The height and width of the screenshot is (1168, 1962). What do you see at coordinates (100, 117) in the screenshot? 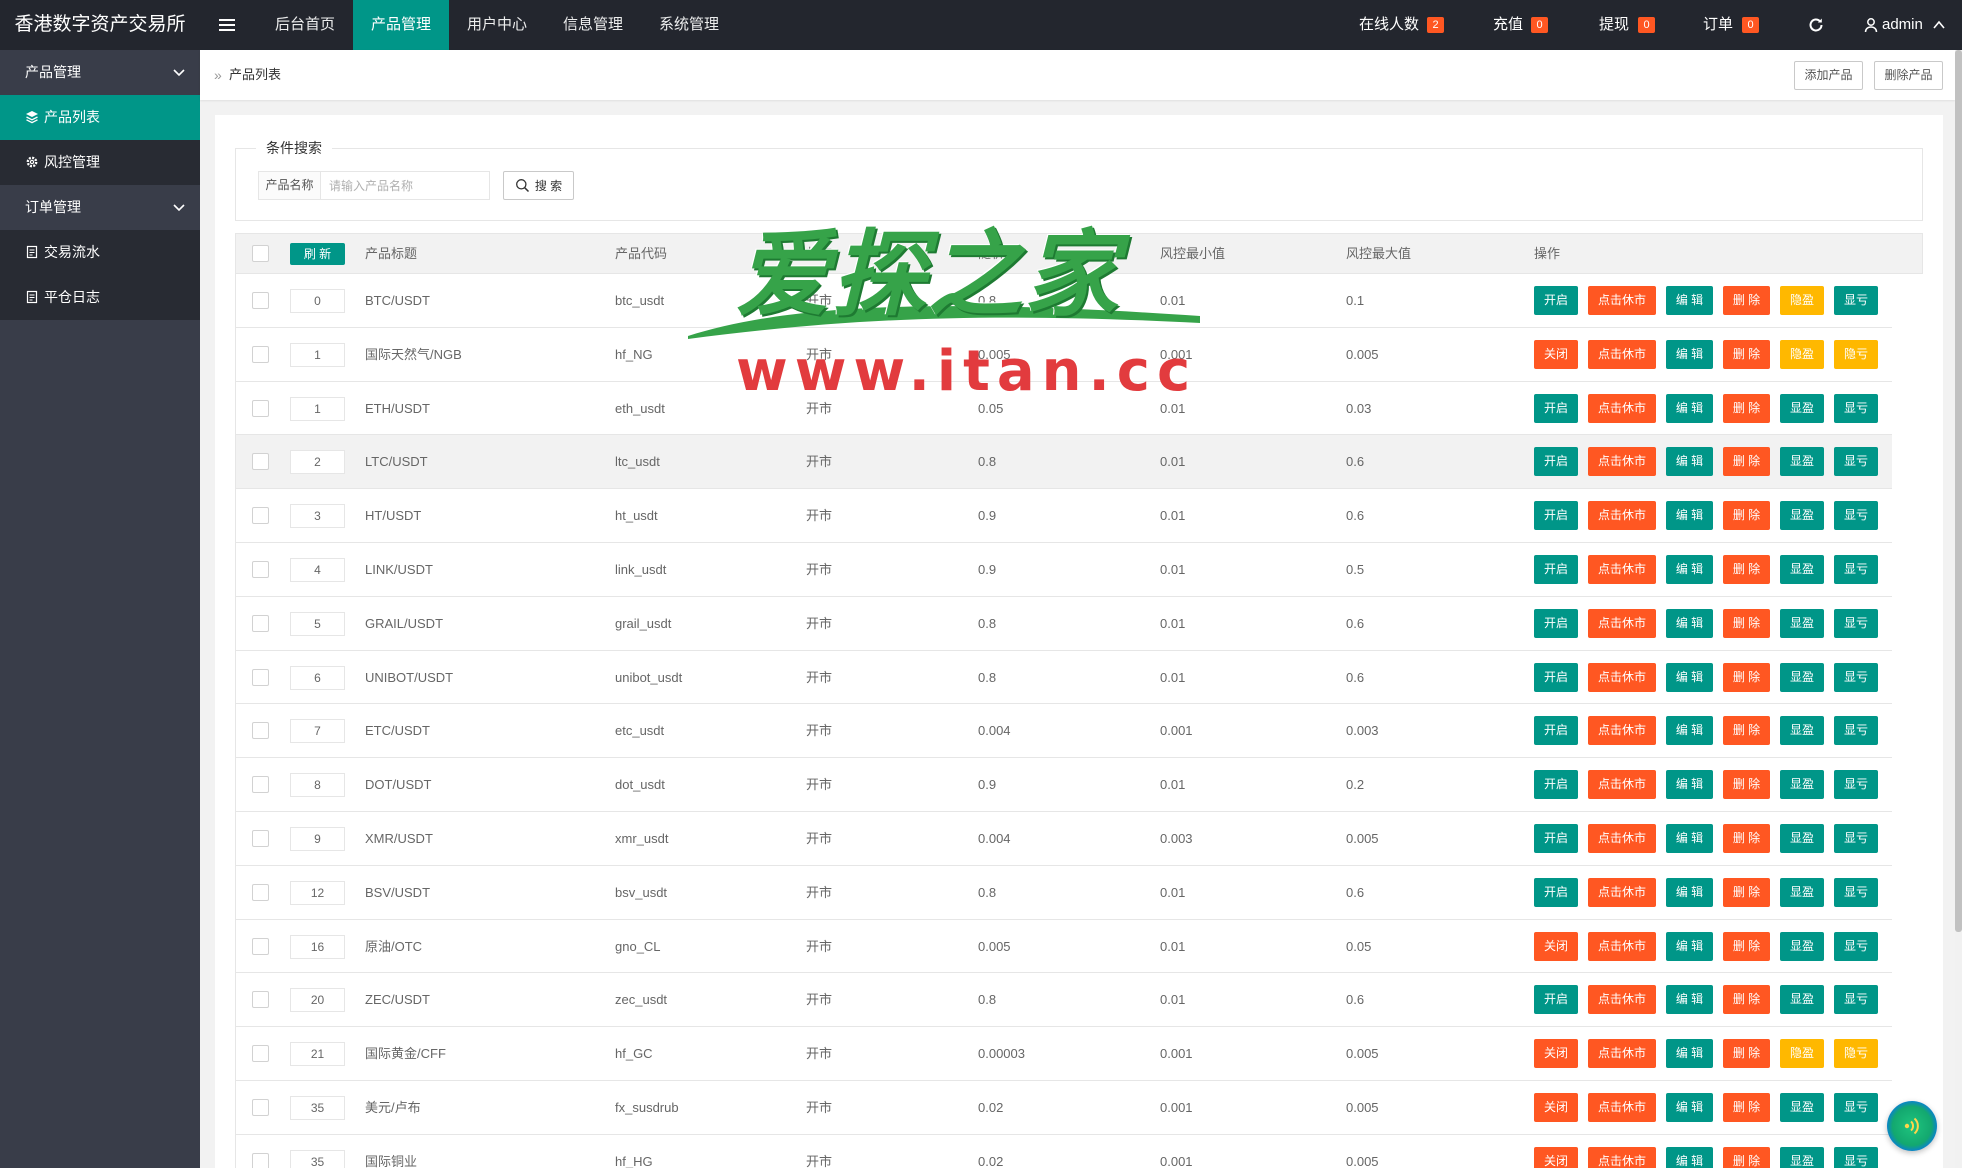
I see `sidebar-item-product-list: 产品列表` at bounding box center [100, 117].